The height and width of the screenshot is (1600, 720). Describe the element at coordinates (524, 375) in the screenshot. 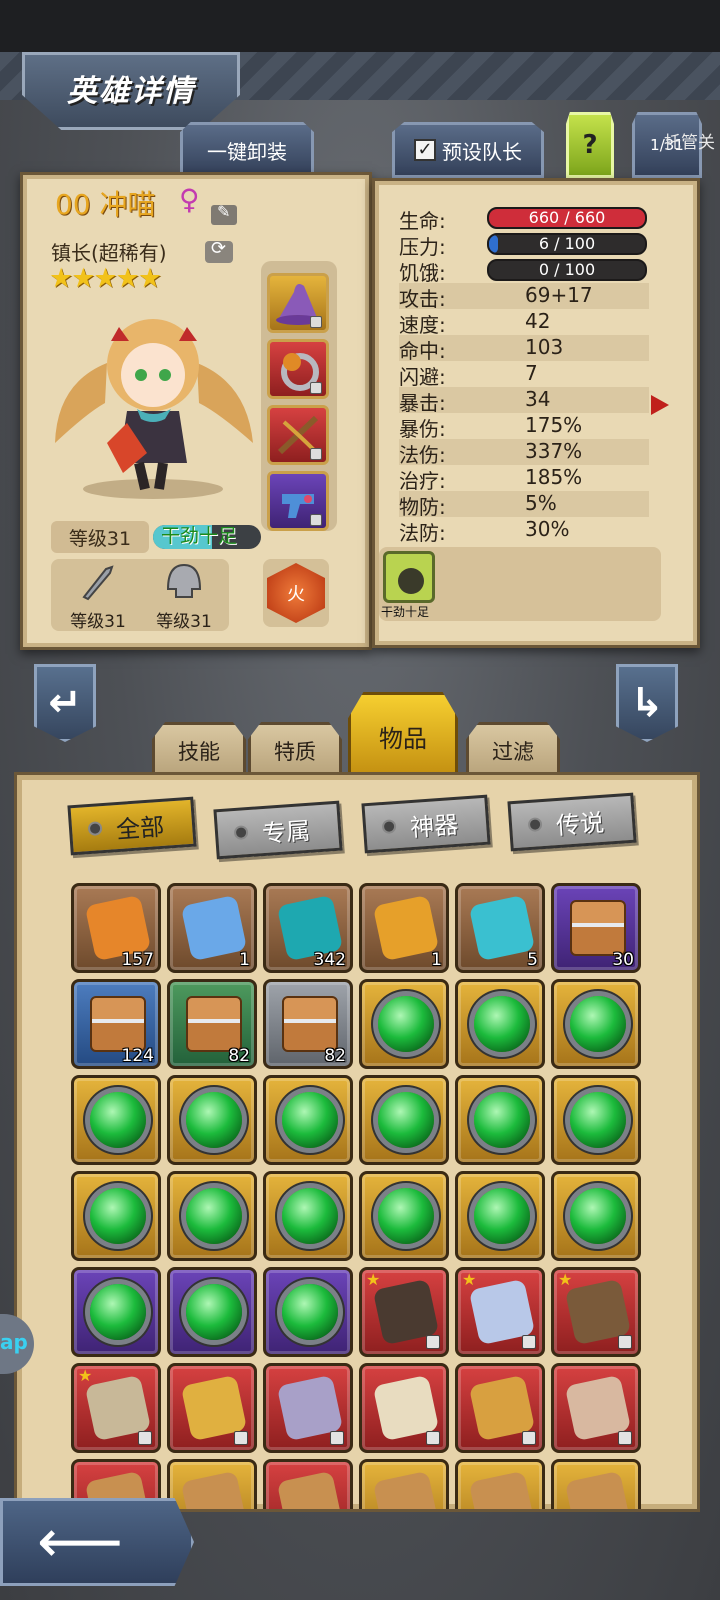

I see `stat-row: 闪避: 7` at that location.